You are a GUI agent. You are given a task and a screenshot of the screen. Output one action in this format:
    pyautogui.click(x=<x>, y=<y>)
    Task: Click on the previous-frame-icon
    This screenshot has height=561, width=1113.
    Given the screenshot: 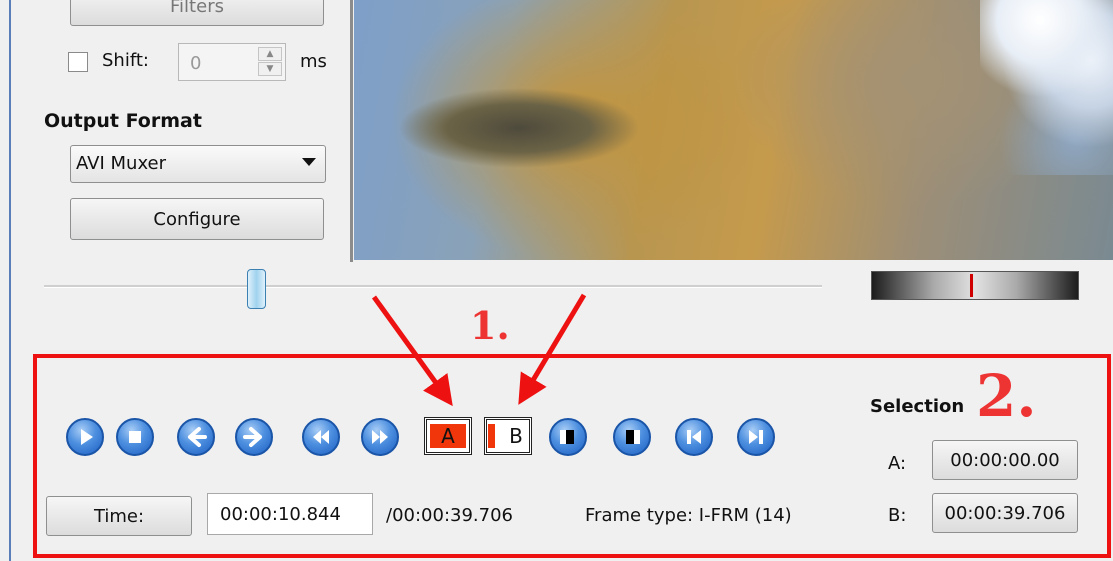 What is the action you would take?
    pyautogui.click(x=196, y=437)
    